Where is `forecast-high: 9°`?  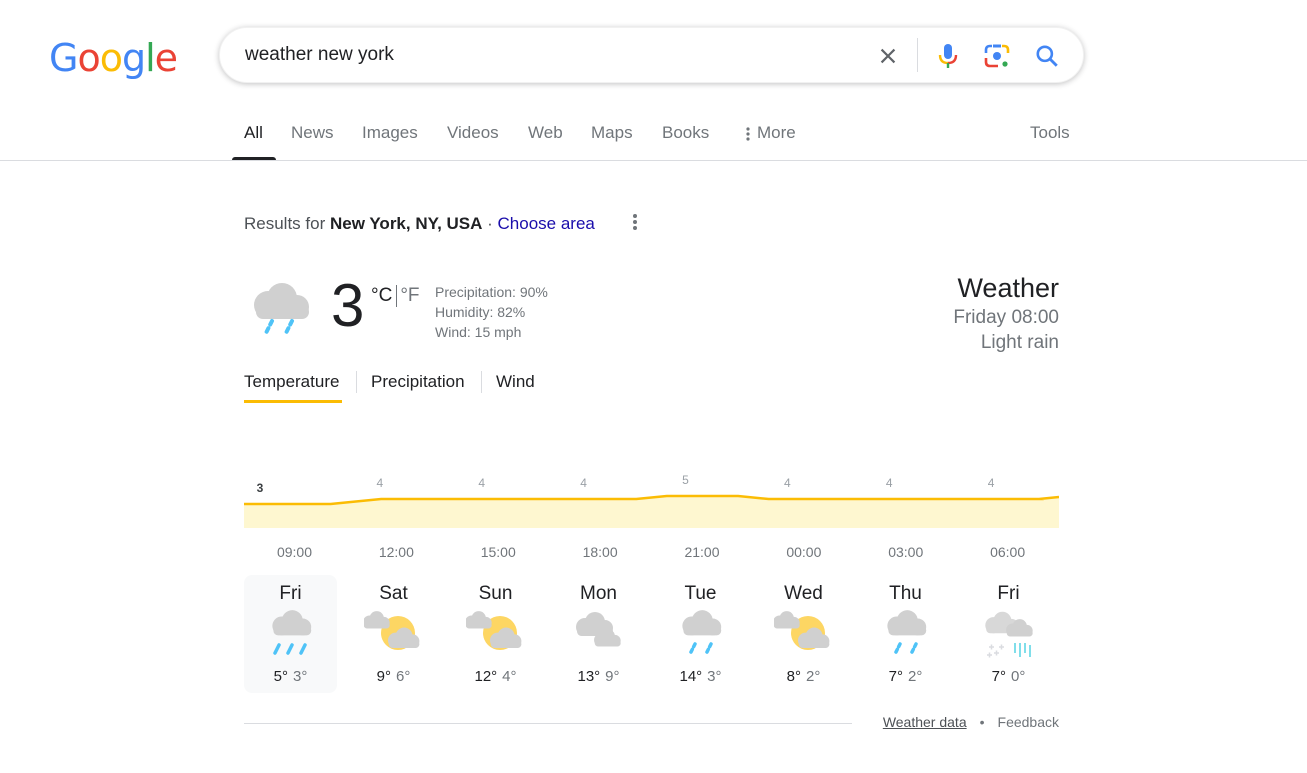
forecast-high: 9° is located at coordinates (383, 676).